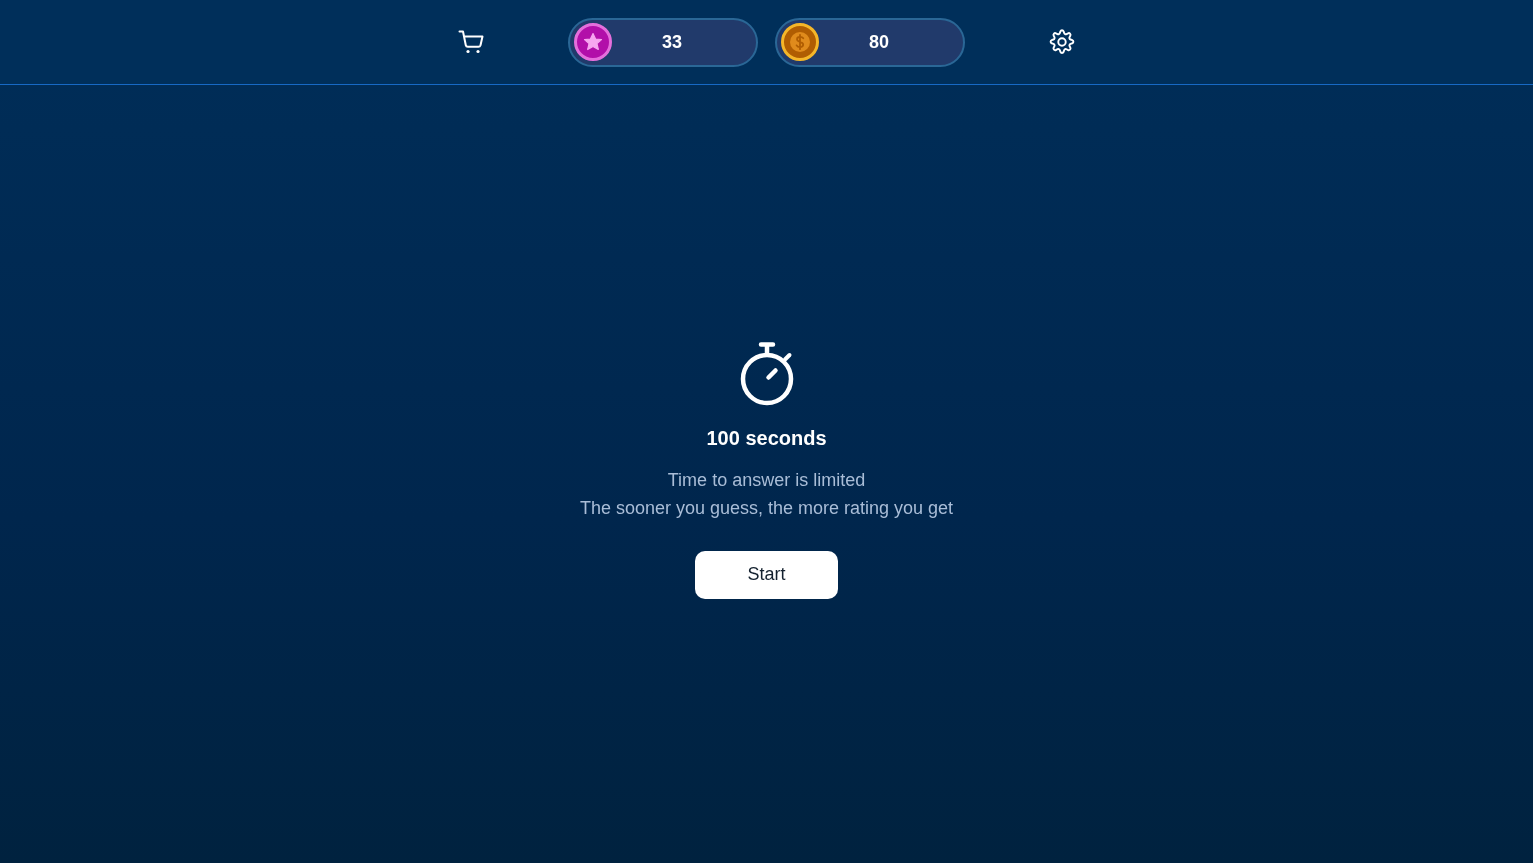 Image resolution: width=1533 pixels, height=863 pixels. Describe the element at coordinates (766, 480) in the screenshot. I see `info-text: Time to answer is limited` at that location.